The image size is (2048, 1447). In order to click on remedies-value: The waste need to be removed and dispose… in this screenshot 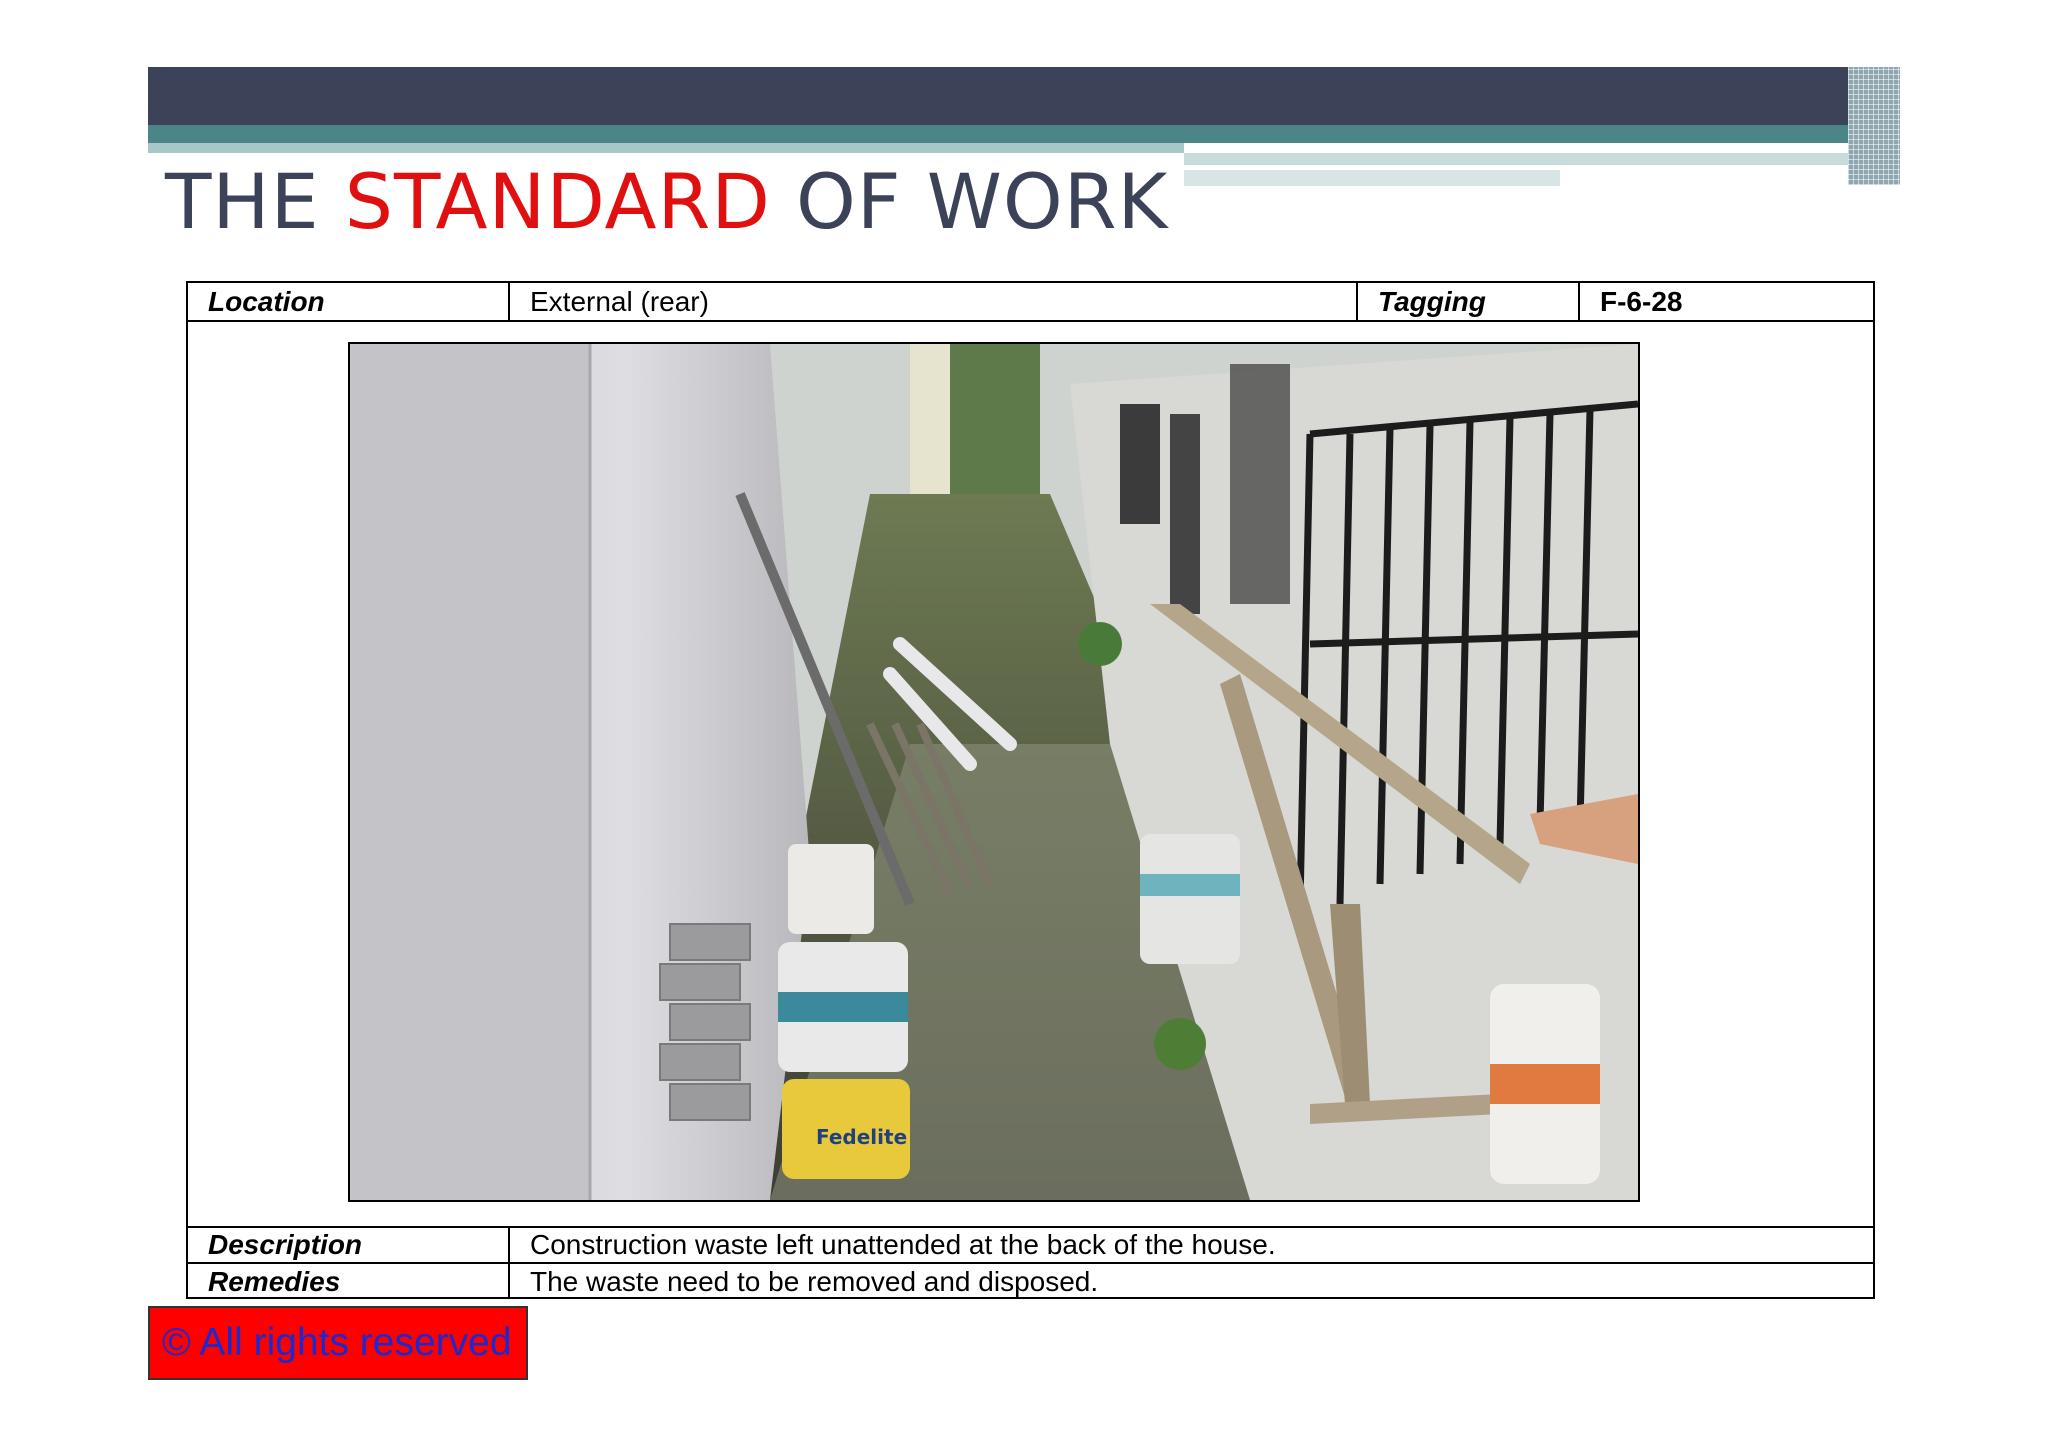, I will do `click(1190, 1281)`.